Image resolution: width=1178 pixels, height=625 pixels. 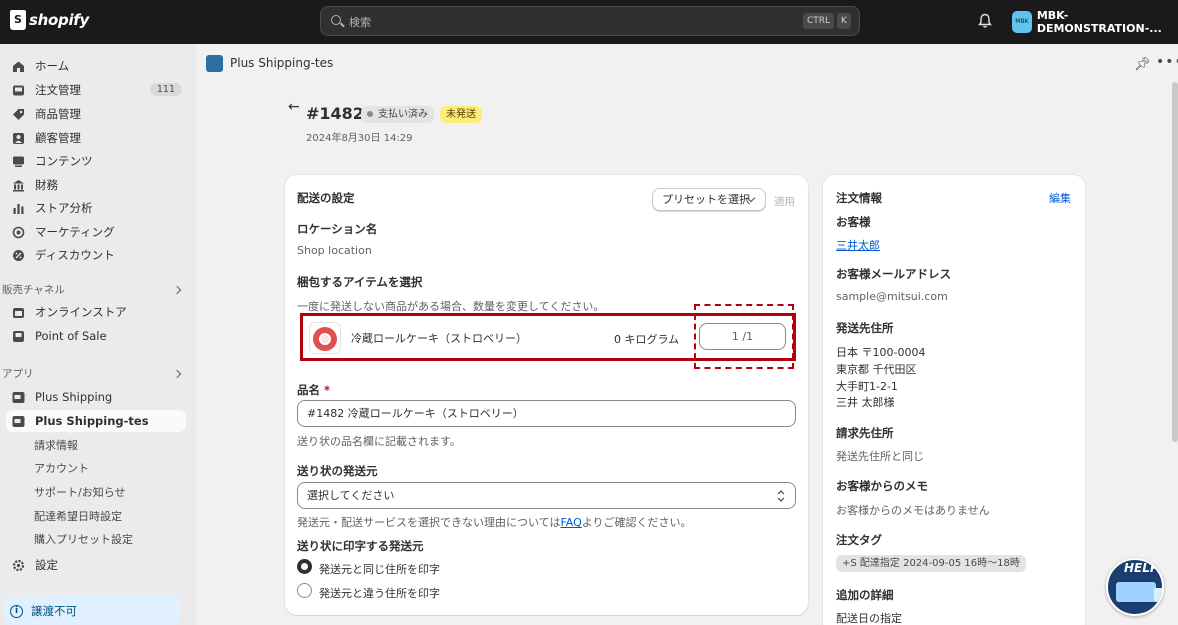 I want to click on shopify-logo: shopify, so click(x=49, y=20).